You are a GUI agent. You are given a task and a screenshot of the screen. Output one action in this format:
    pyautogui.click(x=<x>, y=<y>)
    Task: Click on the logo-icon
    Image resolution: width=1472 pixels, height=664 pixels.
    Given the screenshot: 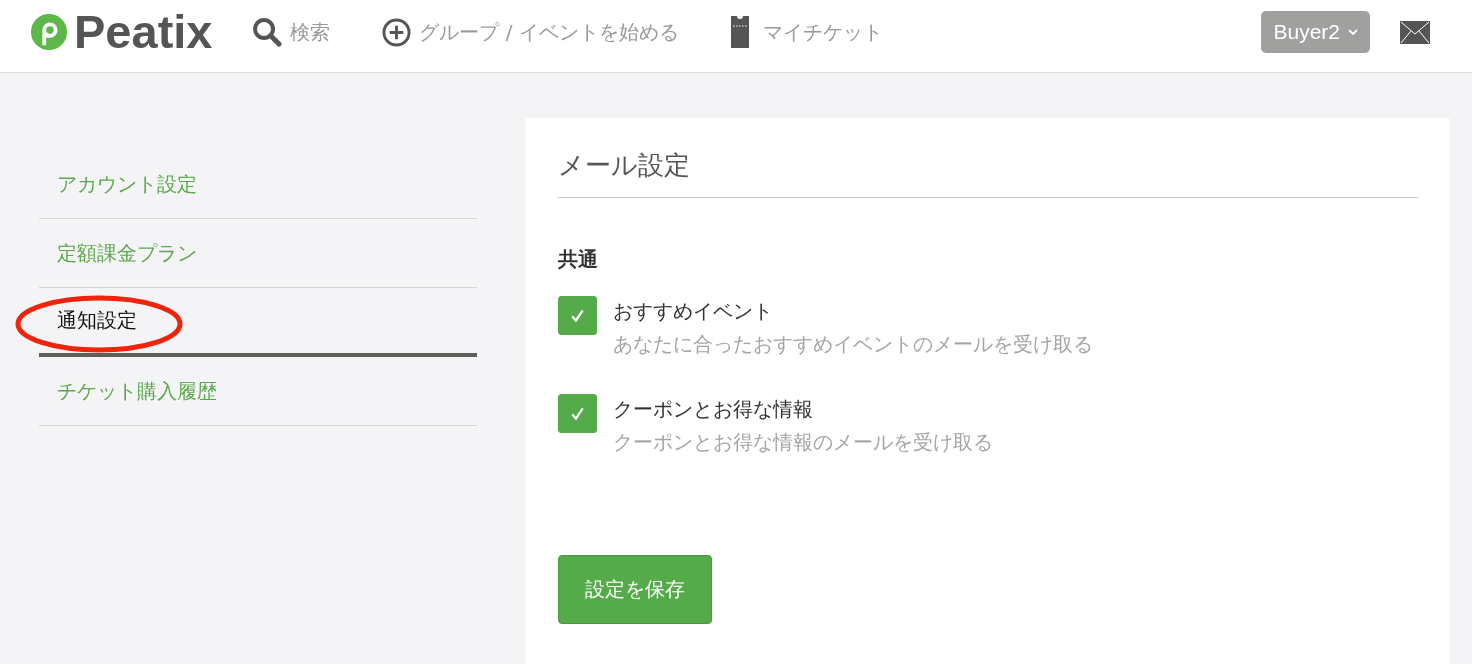 What is the action you would take?
    pyautogui.click(x=49, y=32)
    